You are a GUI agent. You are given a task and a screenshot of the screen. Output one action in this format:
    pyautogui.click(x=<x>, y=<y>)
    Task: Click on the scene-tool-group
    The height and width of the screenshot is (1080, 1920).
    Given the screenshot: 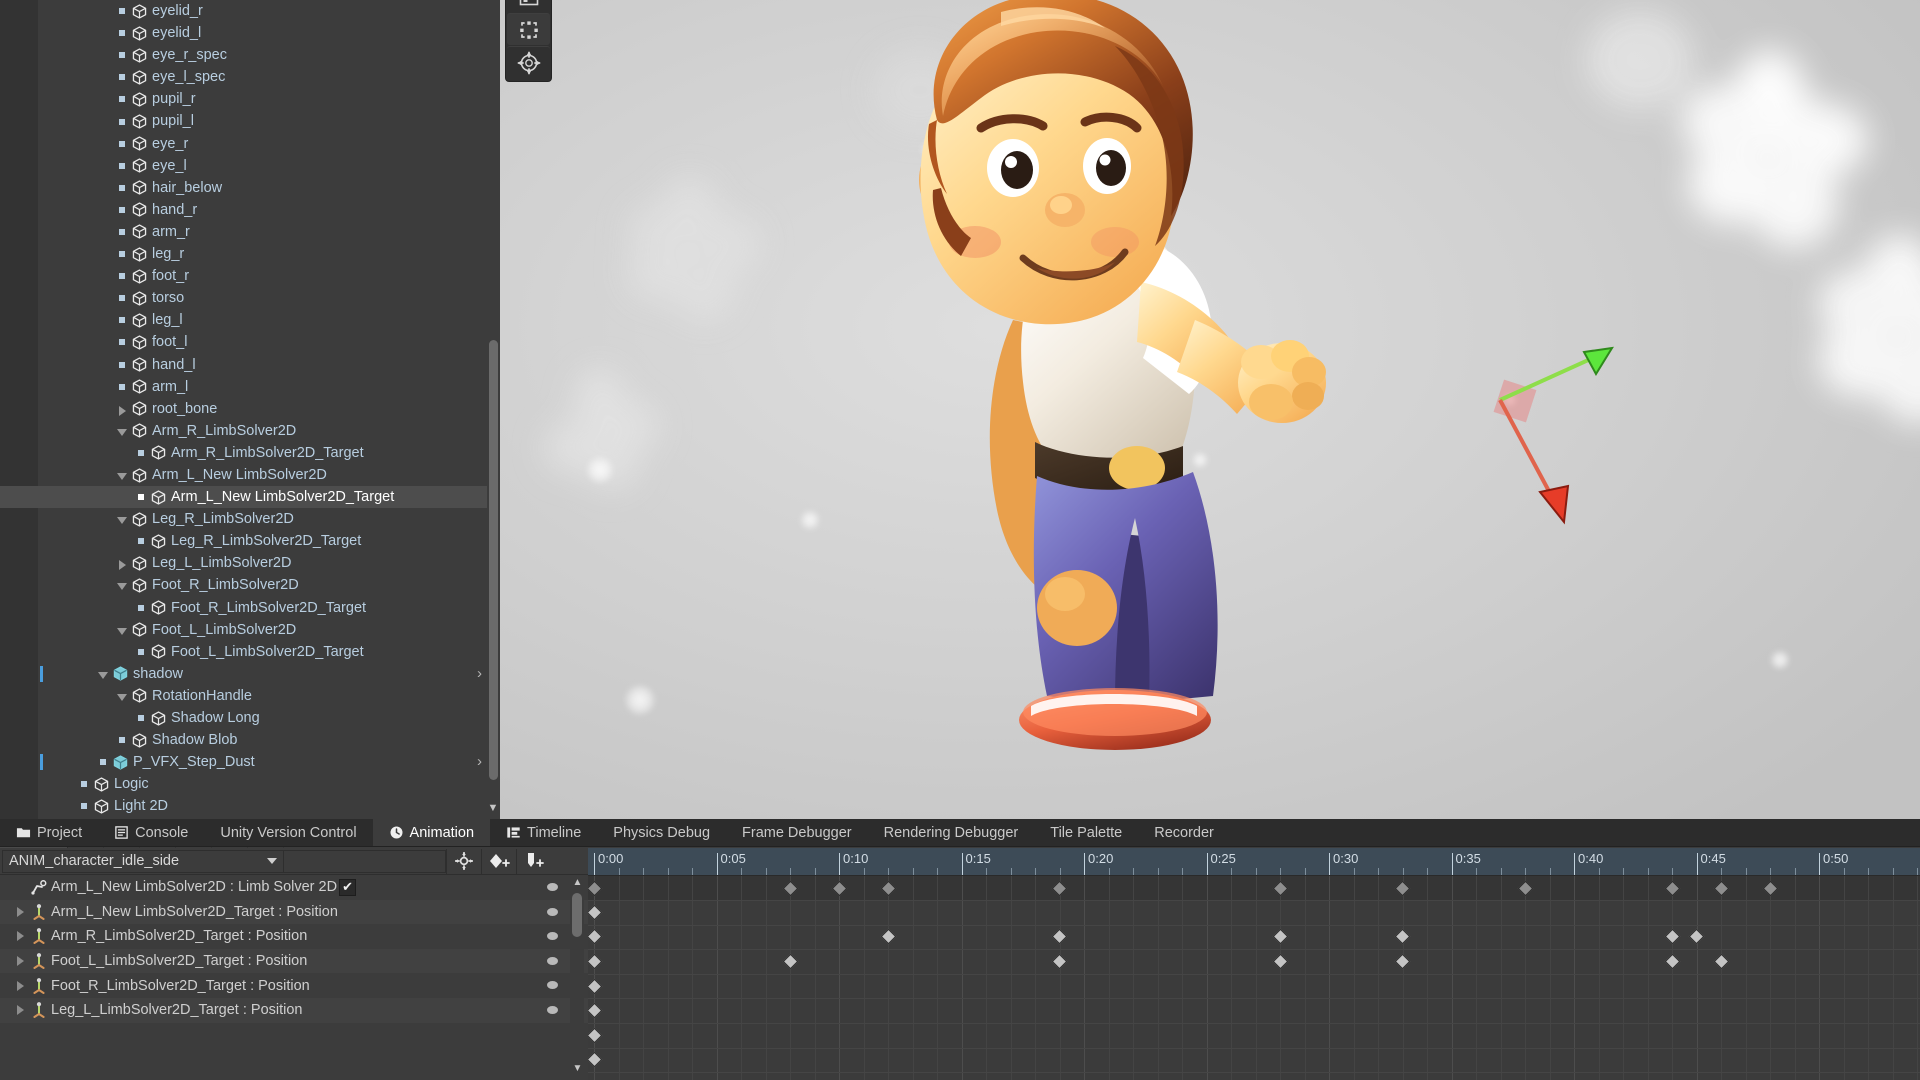 What is the action you would take?
    pyautogui.click(x=528, y=41)
    